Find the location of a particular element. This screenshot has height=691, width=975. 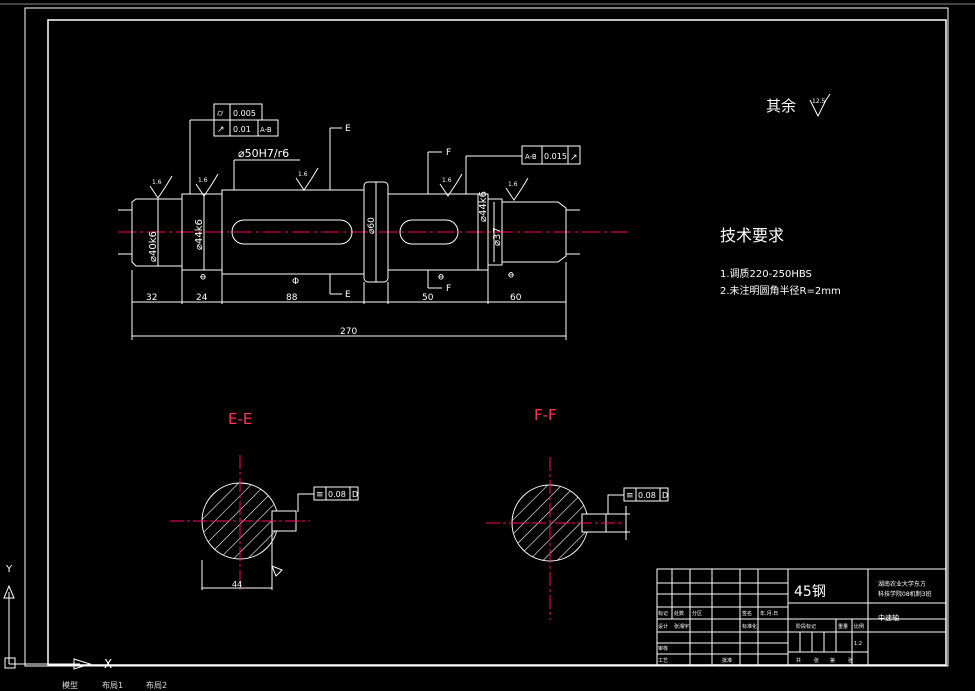

tb-row-label-3: 审核 is located at coordinates (663, 648).